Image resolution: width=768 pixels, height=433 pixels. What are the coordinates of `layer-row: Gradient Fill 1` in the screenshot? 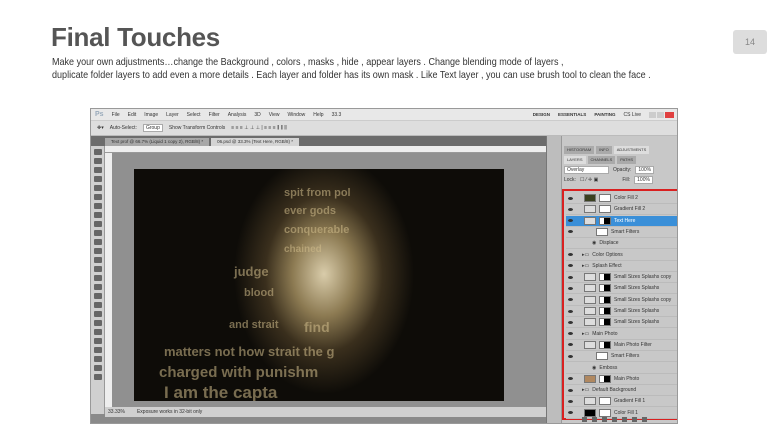 It's located at (621, 402).